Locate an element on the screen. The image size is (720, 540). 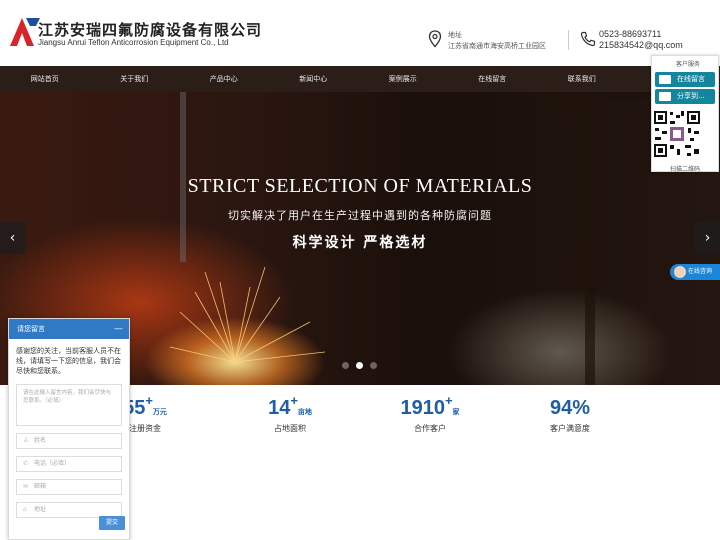
stat-clients: 1910+家 合作客户 is located at coordinates (430, 413).